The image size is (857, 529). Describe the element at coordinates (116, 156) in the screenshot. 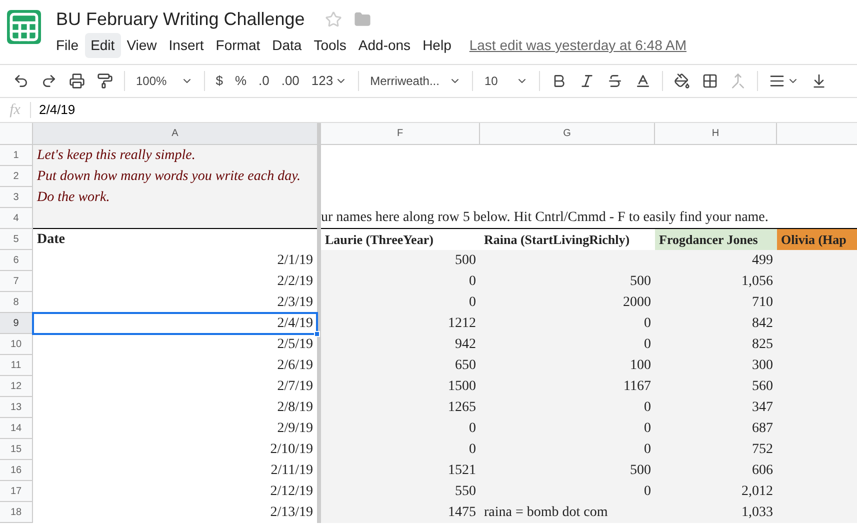

I see `note-text: Let's keep this really simple.` at that location.